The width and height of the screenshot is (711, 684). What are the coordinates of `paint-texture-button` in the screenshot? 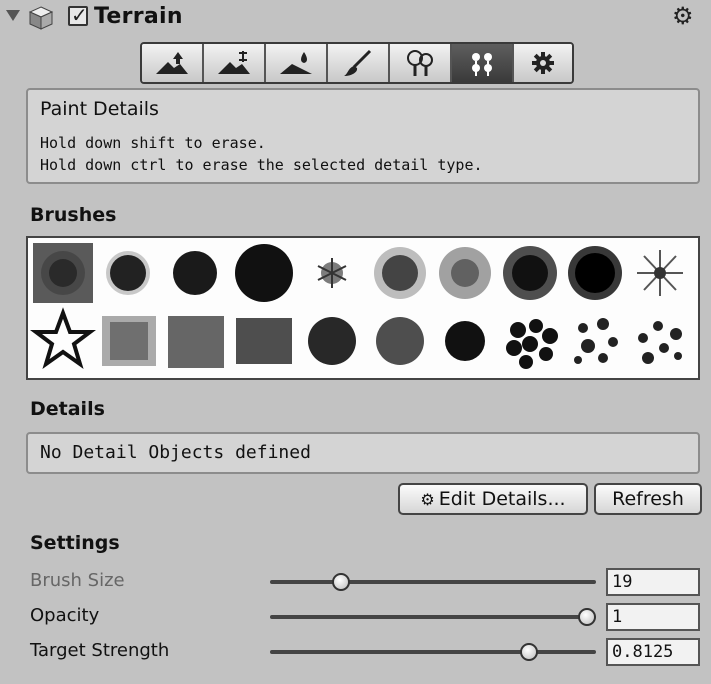 It's located at (359, 63).